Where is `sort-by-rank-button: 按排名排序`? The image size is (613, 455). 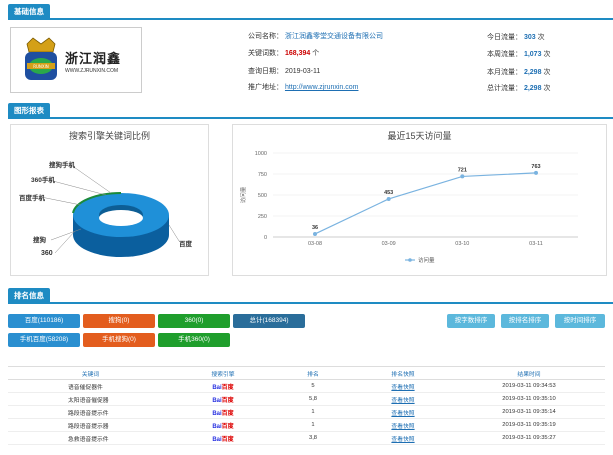 sort-by-rank-button: 按排名排序 is located at coordinates (525, 321).